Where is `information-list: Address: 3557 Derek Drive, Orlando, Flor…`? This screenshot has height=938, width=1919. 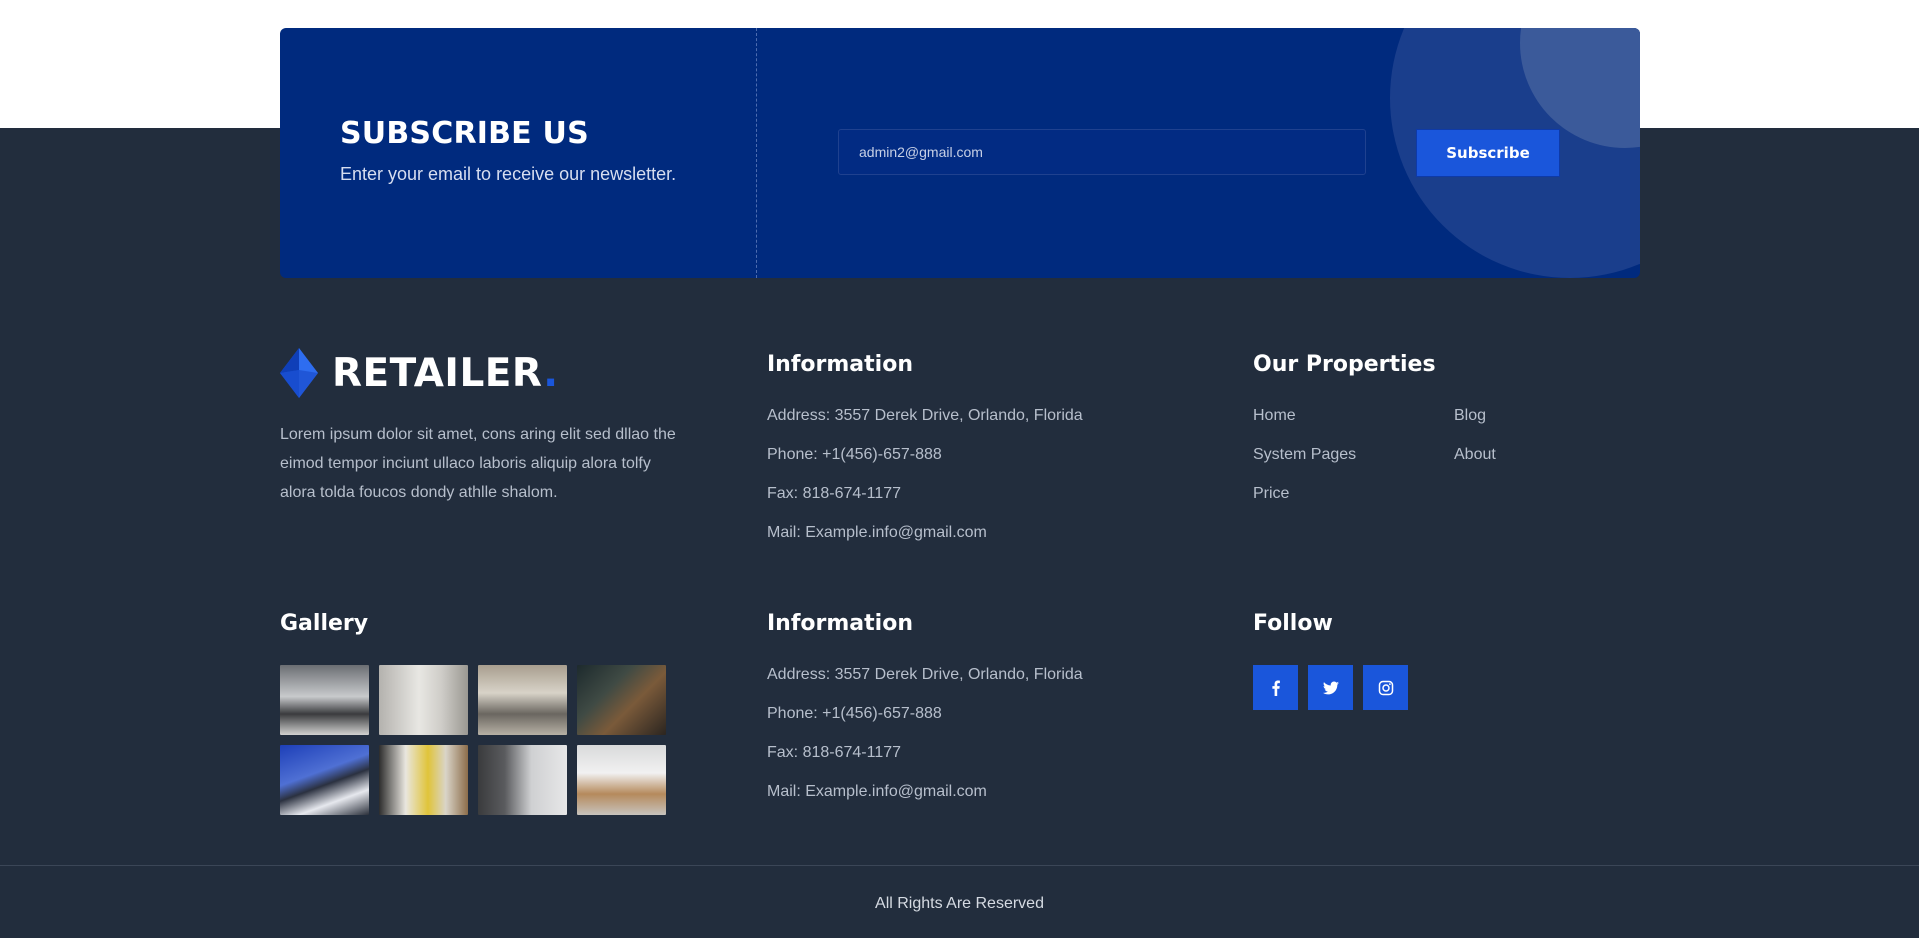 information-list: Address: 3557 Derek Drive, Orlando, Flor… is located at coordinates (925, 484).